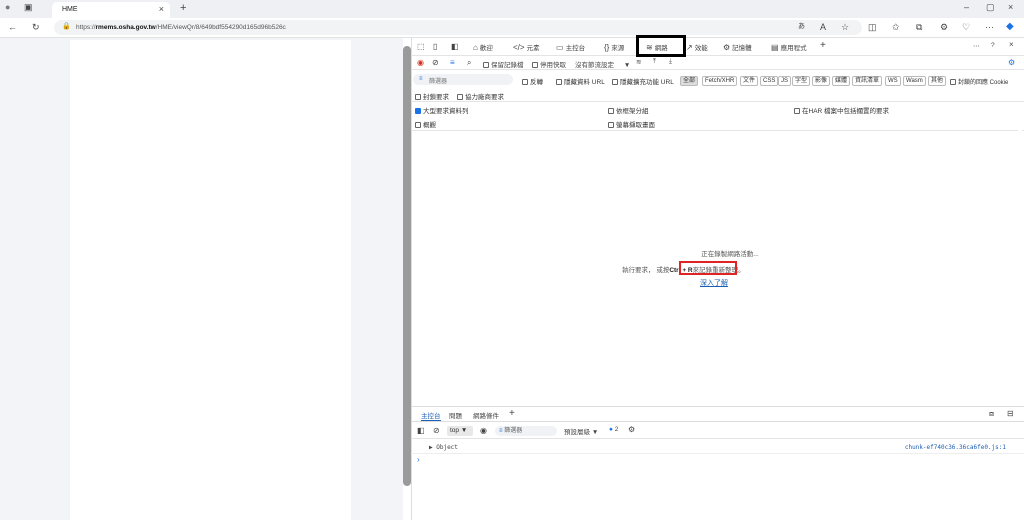 This screenshot has width=1024, height=520. Describe the element at coordinates (749, 81) in the screenshot. I see `type-filter-doc: 文件` at that location.